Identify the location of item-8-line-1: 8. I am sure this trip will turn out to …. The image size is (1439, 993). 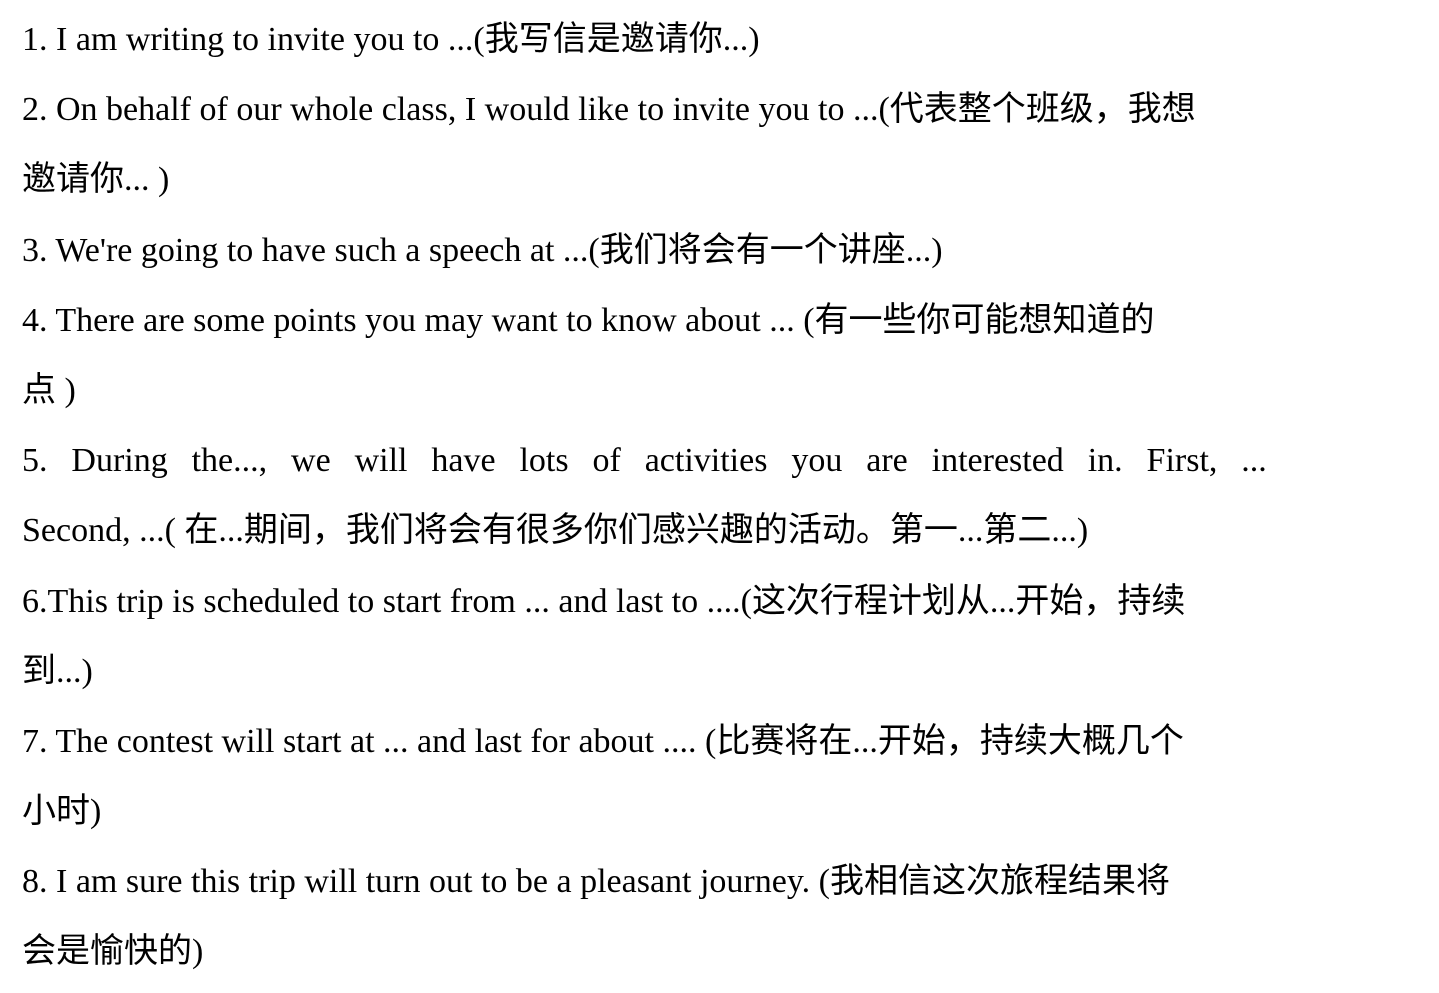
(596, 882).